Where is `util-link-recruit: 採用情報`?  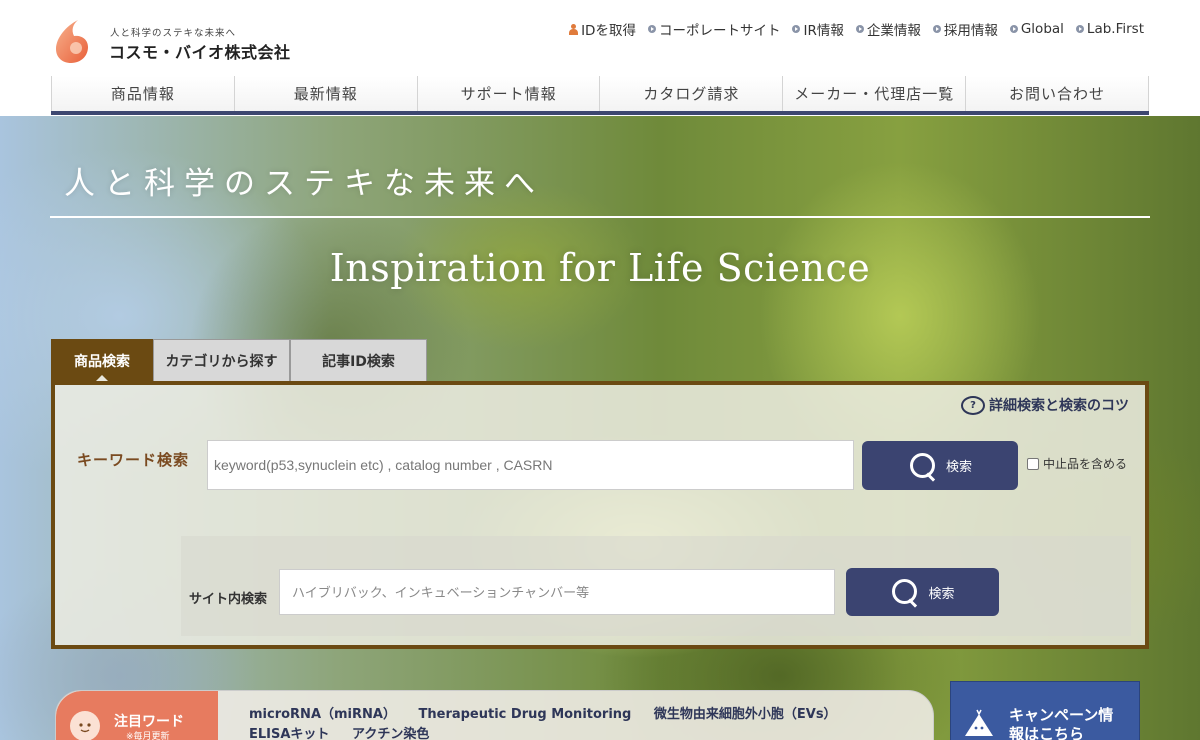 util-link-recruit: 採用情報 is located at coordinates (965, 29).